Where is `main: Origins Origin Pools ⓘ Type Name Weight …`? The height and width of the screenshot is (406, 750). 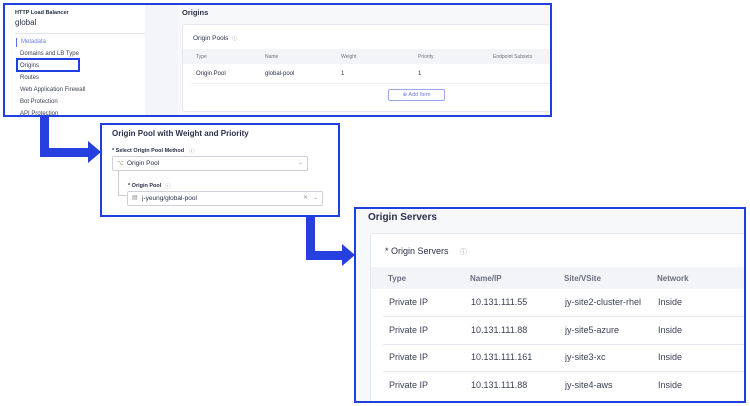
main: Origins Origin Pools ⓘ Type Name Weight … is located at coordinates (364, 60).